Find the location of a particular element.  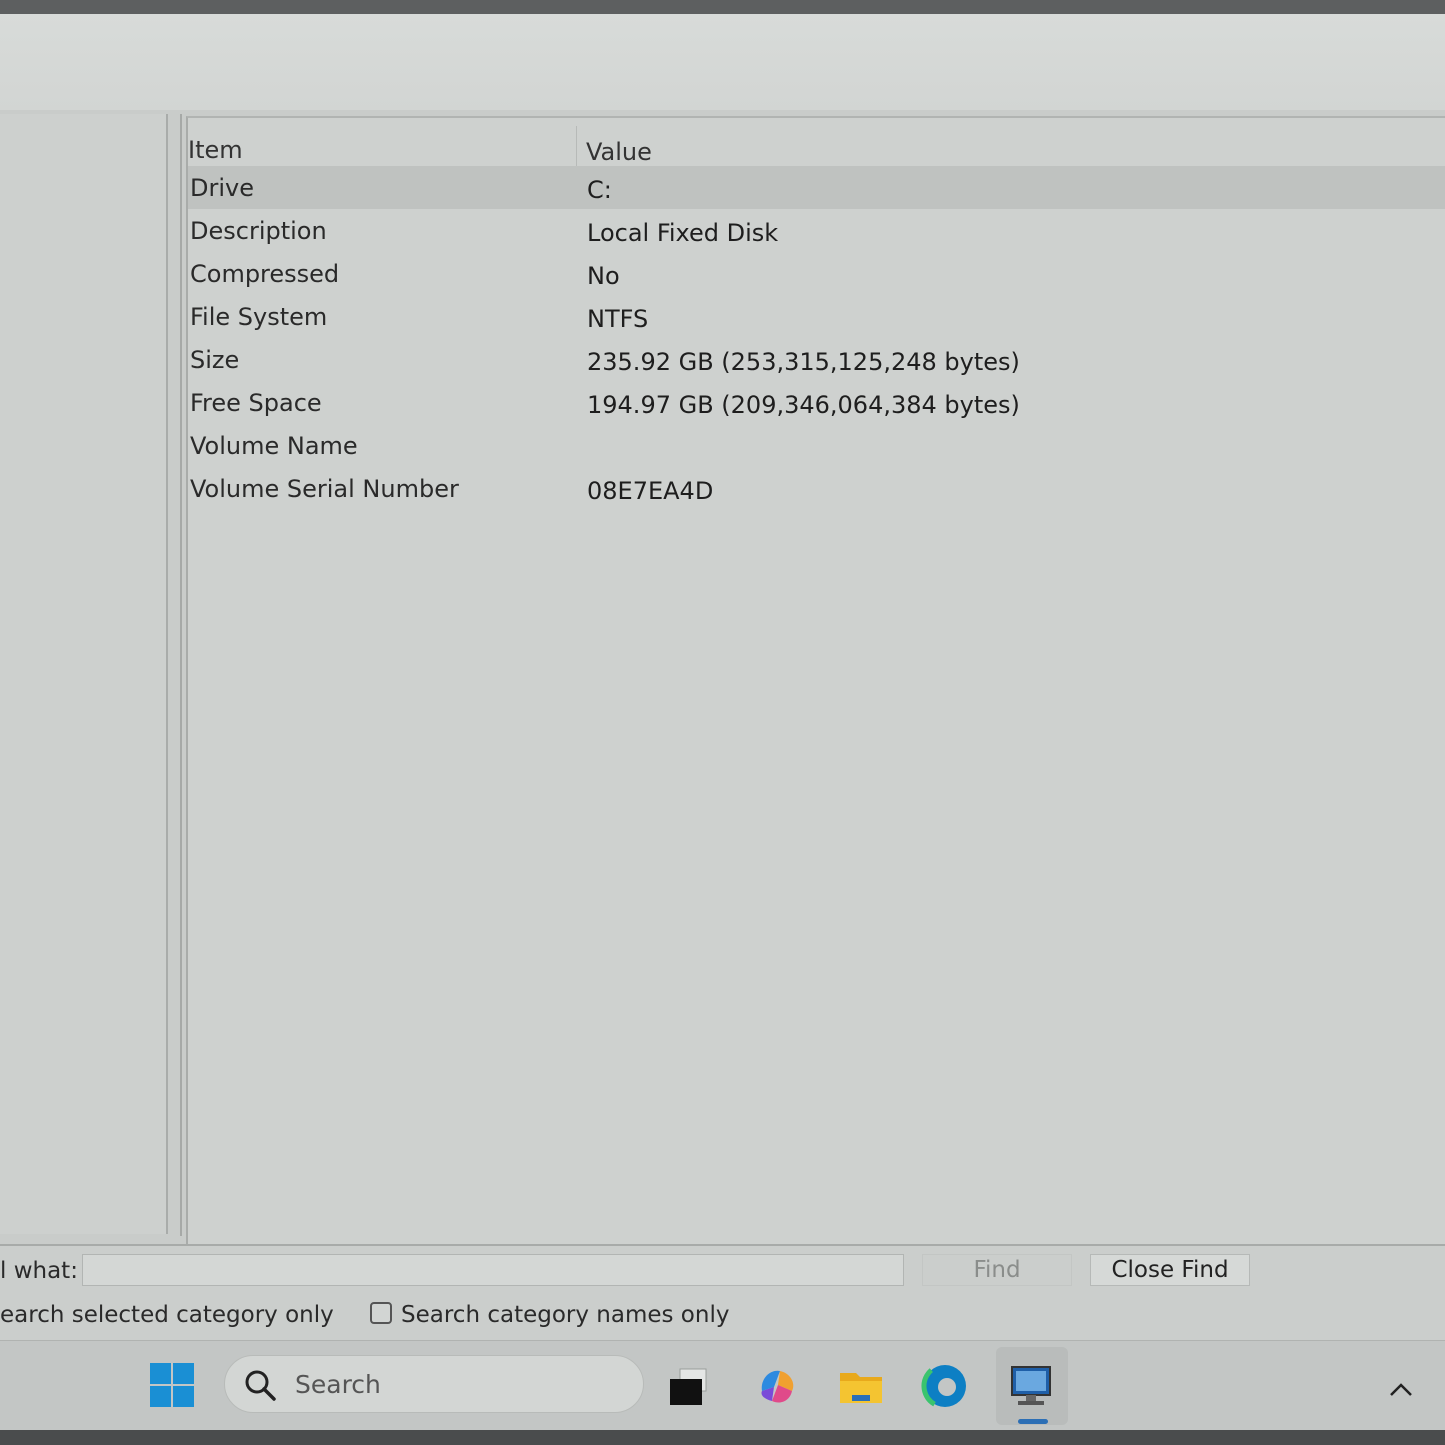

file-explorer-icon is located at coordinates (861, 1386).